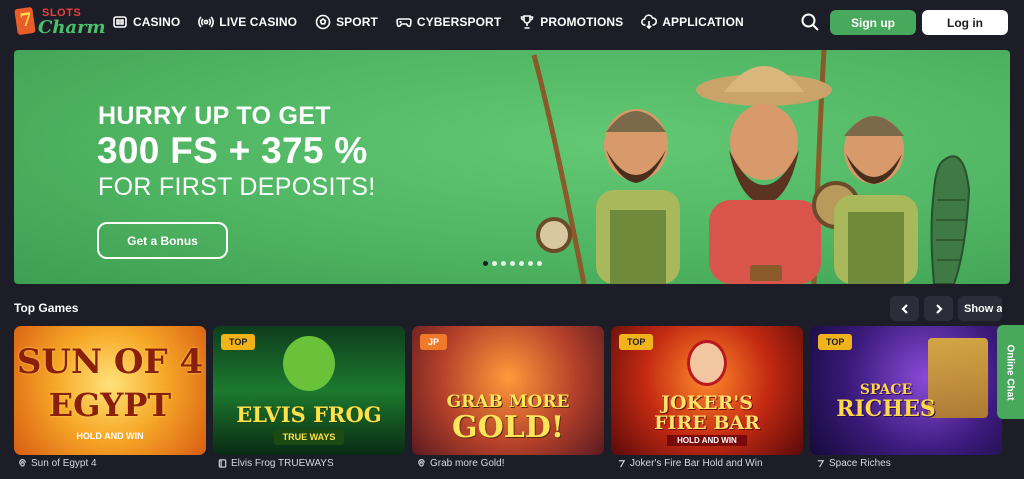 This screenshot has height=479, width=1024. I want to click on nav-promotions-label: PROMOTIONS, so click(582, 22).